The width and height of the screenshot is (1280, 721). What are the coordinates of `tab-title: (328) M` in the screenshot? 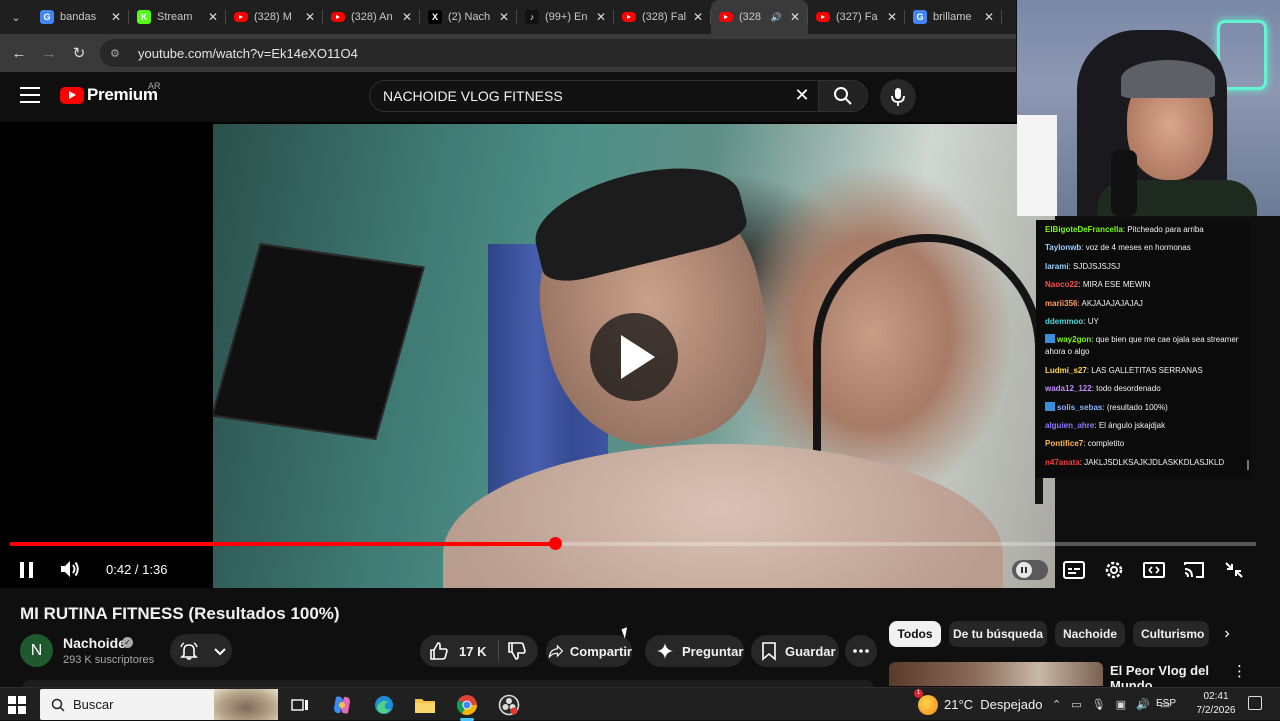 It's located at (273, 17).